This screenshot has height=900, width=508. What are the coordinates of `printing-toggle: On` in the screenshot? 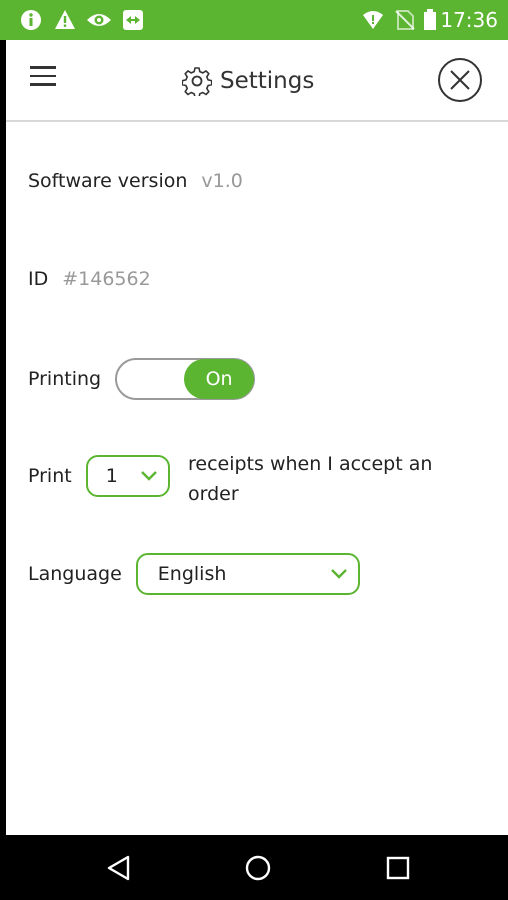 It's located at (185, 379).